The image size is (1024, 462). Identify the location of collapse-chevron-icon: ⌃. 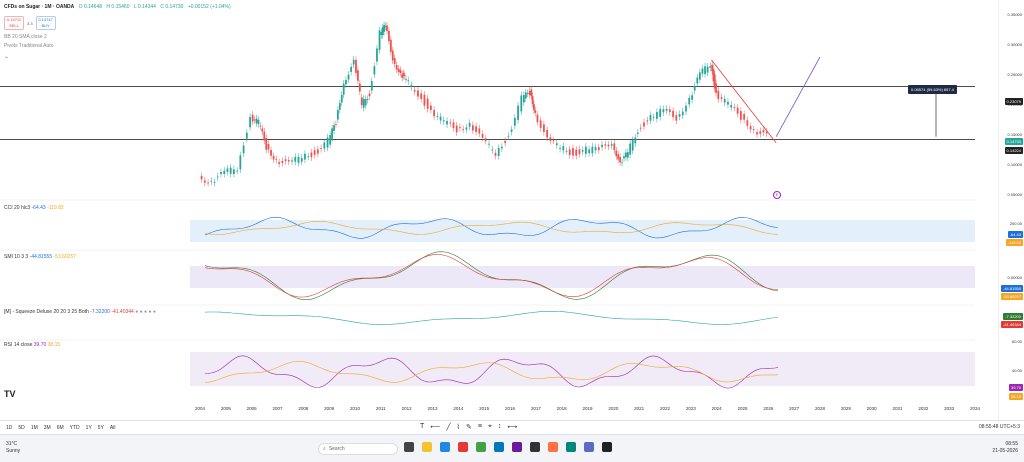
(6, 59).